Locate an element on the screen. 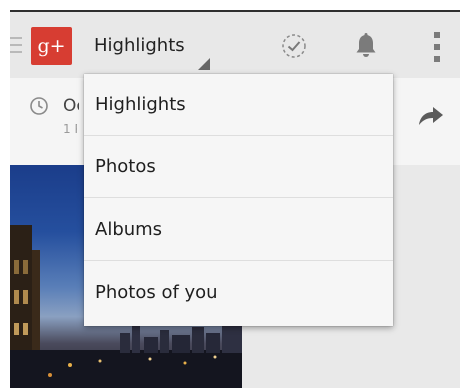 This screenshot has height=391, width=463. card-subtitle: 1 P is located at coordinates (70, 129).